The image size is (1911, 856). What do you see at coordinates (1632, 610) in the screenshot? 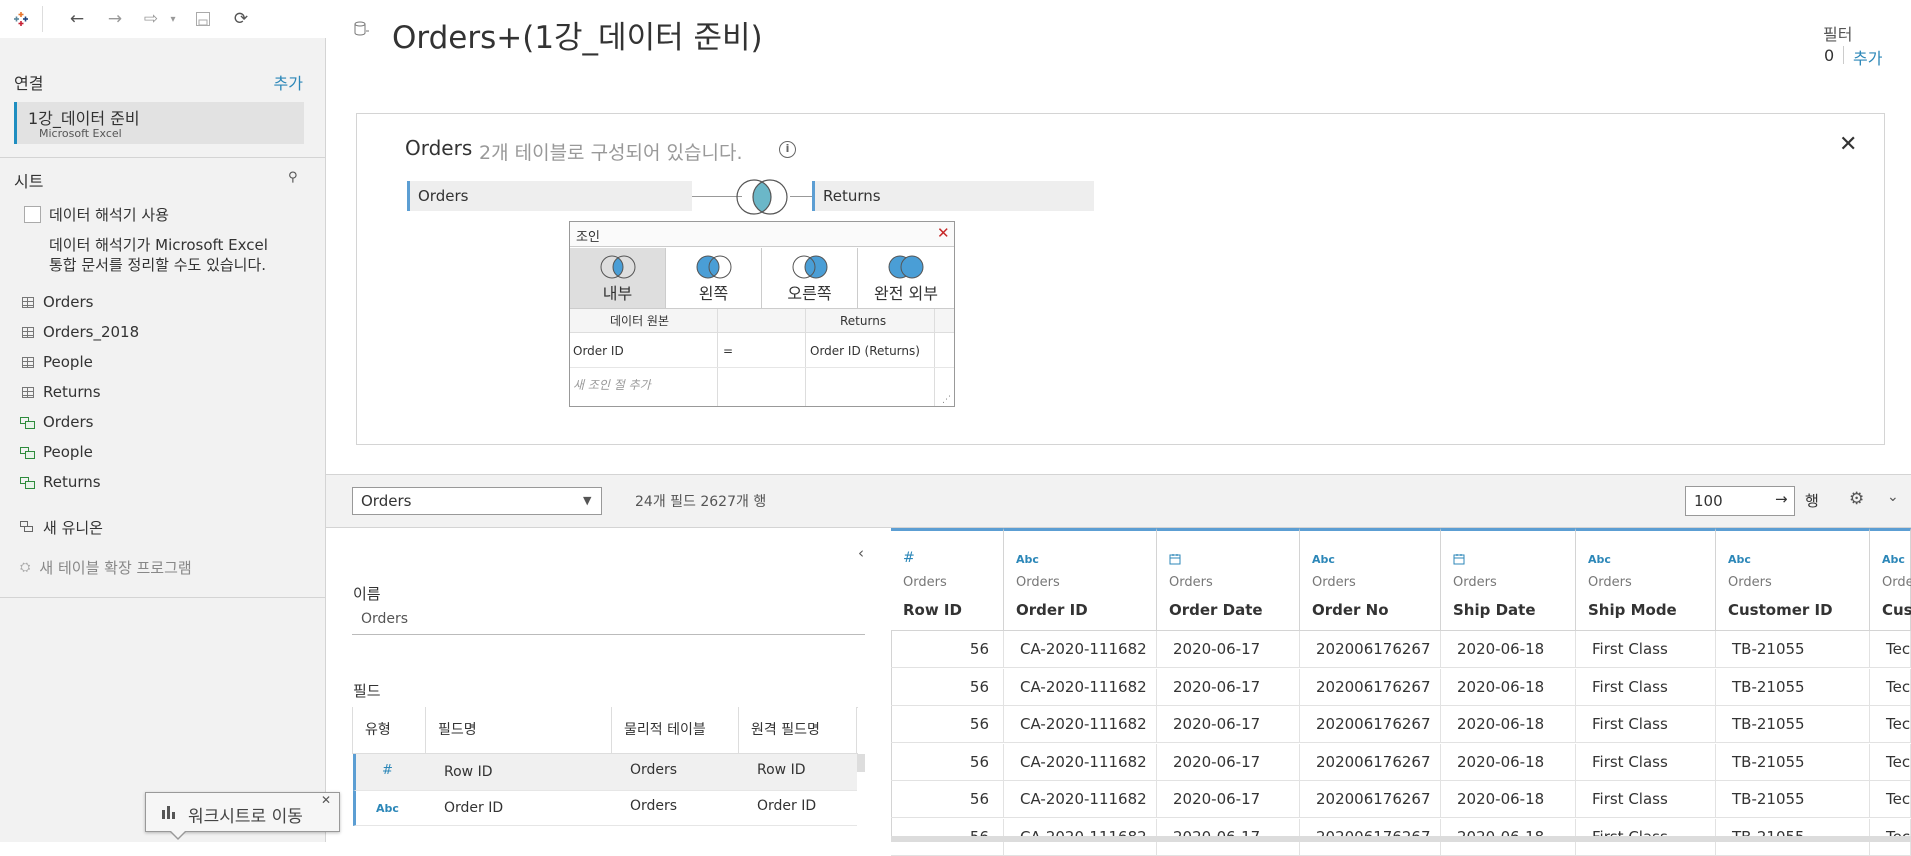
I see `grid-column-name: Ship Mode` at bounding box center [1632, 610].